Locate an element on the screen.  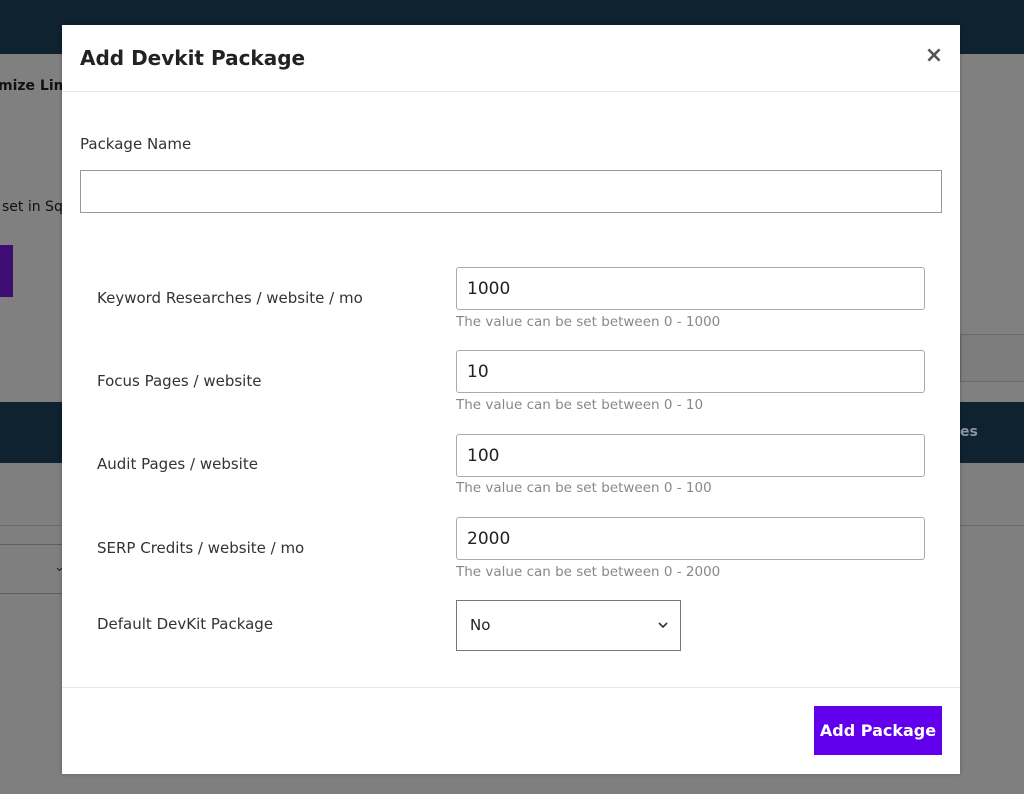
modal-title: Add Devkit Package is located at coordinates (193, 58).